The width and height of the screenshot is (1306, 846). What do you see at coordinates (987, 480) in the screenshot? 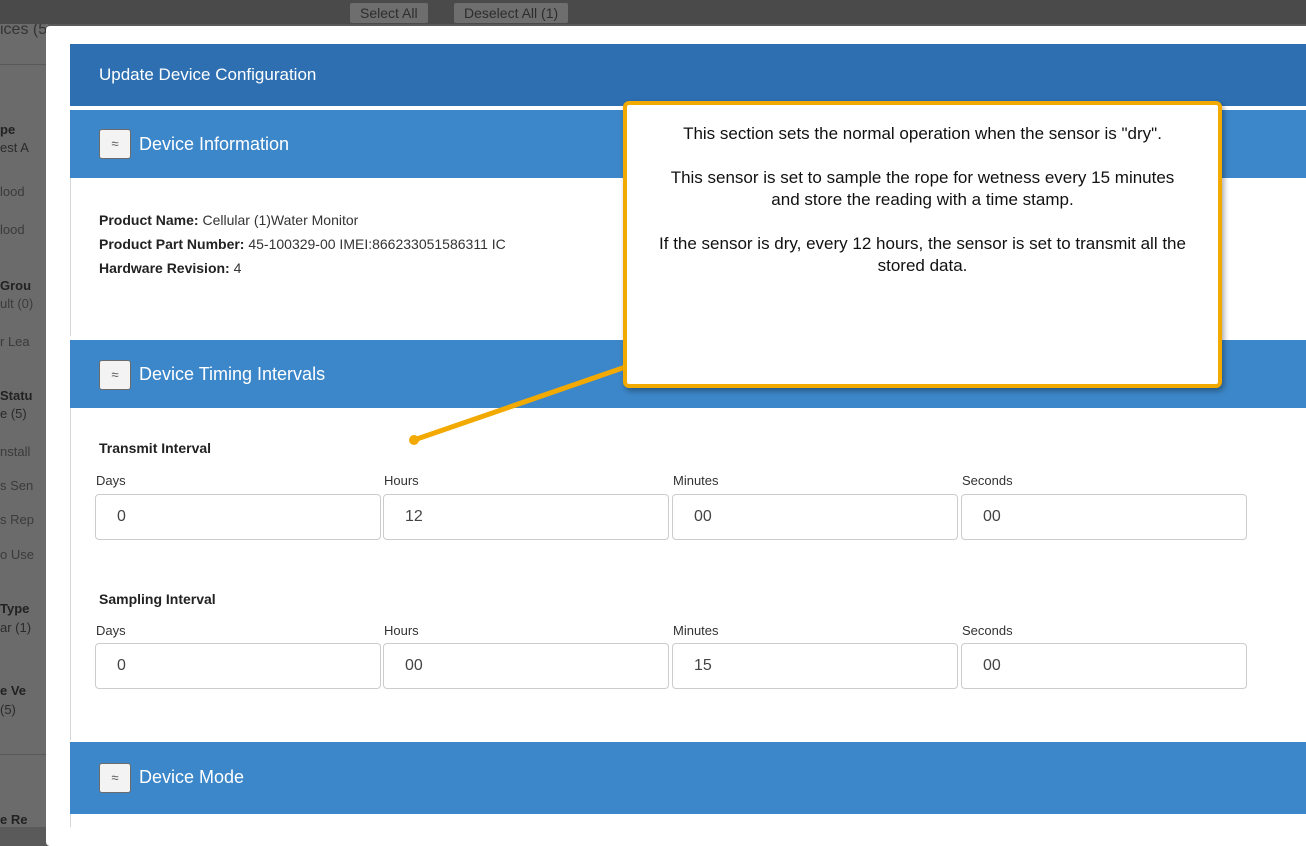
I see `transmit-seconds-label: Seconds` at bounding box center [987, 480].